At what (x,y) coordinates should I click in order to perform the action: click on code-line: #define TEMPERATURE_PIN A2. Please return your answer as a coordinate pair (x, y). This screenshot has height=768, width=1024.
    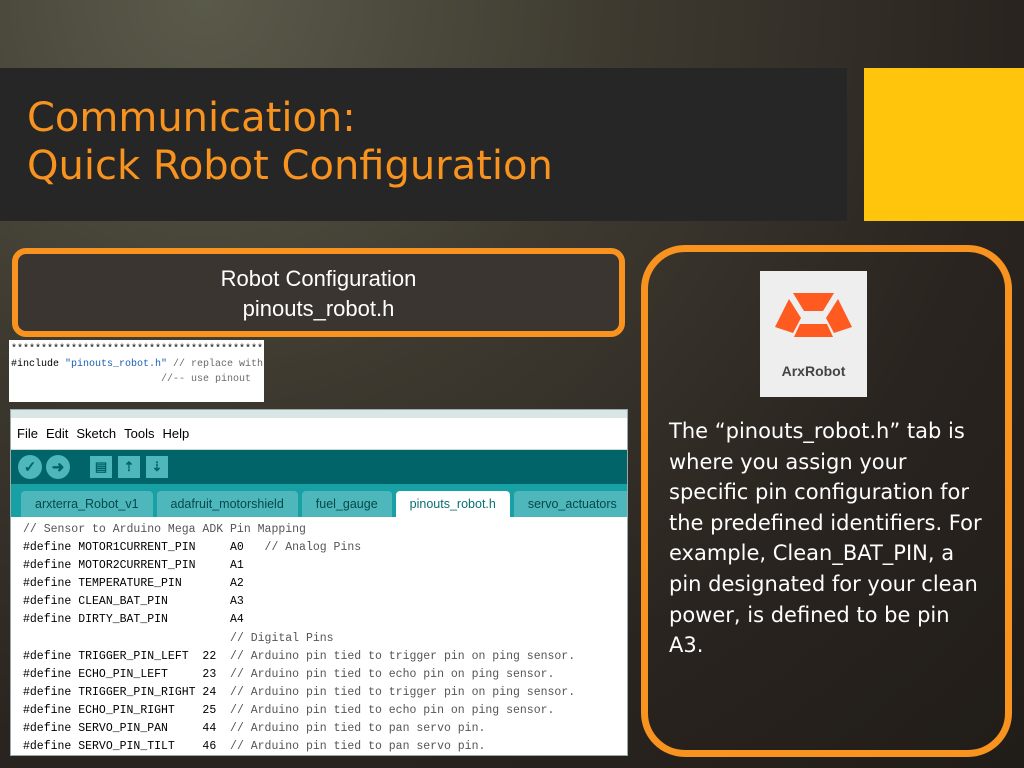
    Looking at the image, I should click on (325, 584).